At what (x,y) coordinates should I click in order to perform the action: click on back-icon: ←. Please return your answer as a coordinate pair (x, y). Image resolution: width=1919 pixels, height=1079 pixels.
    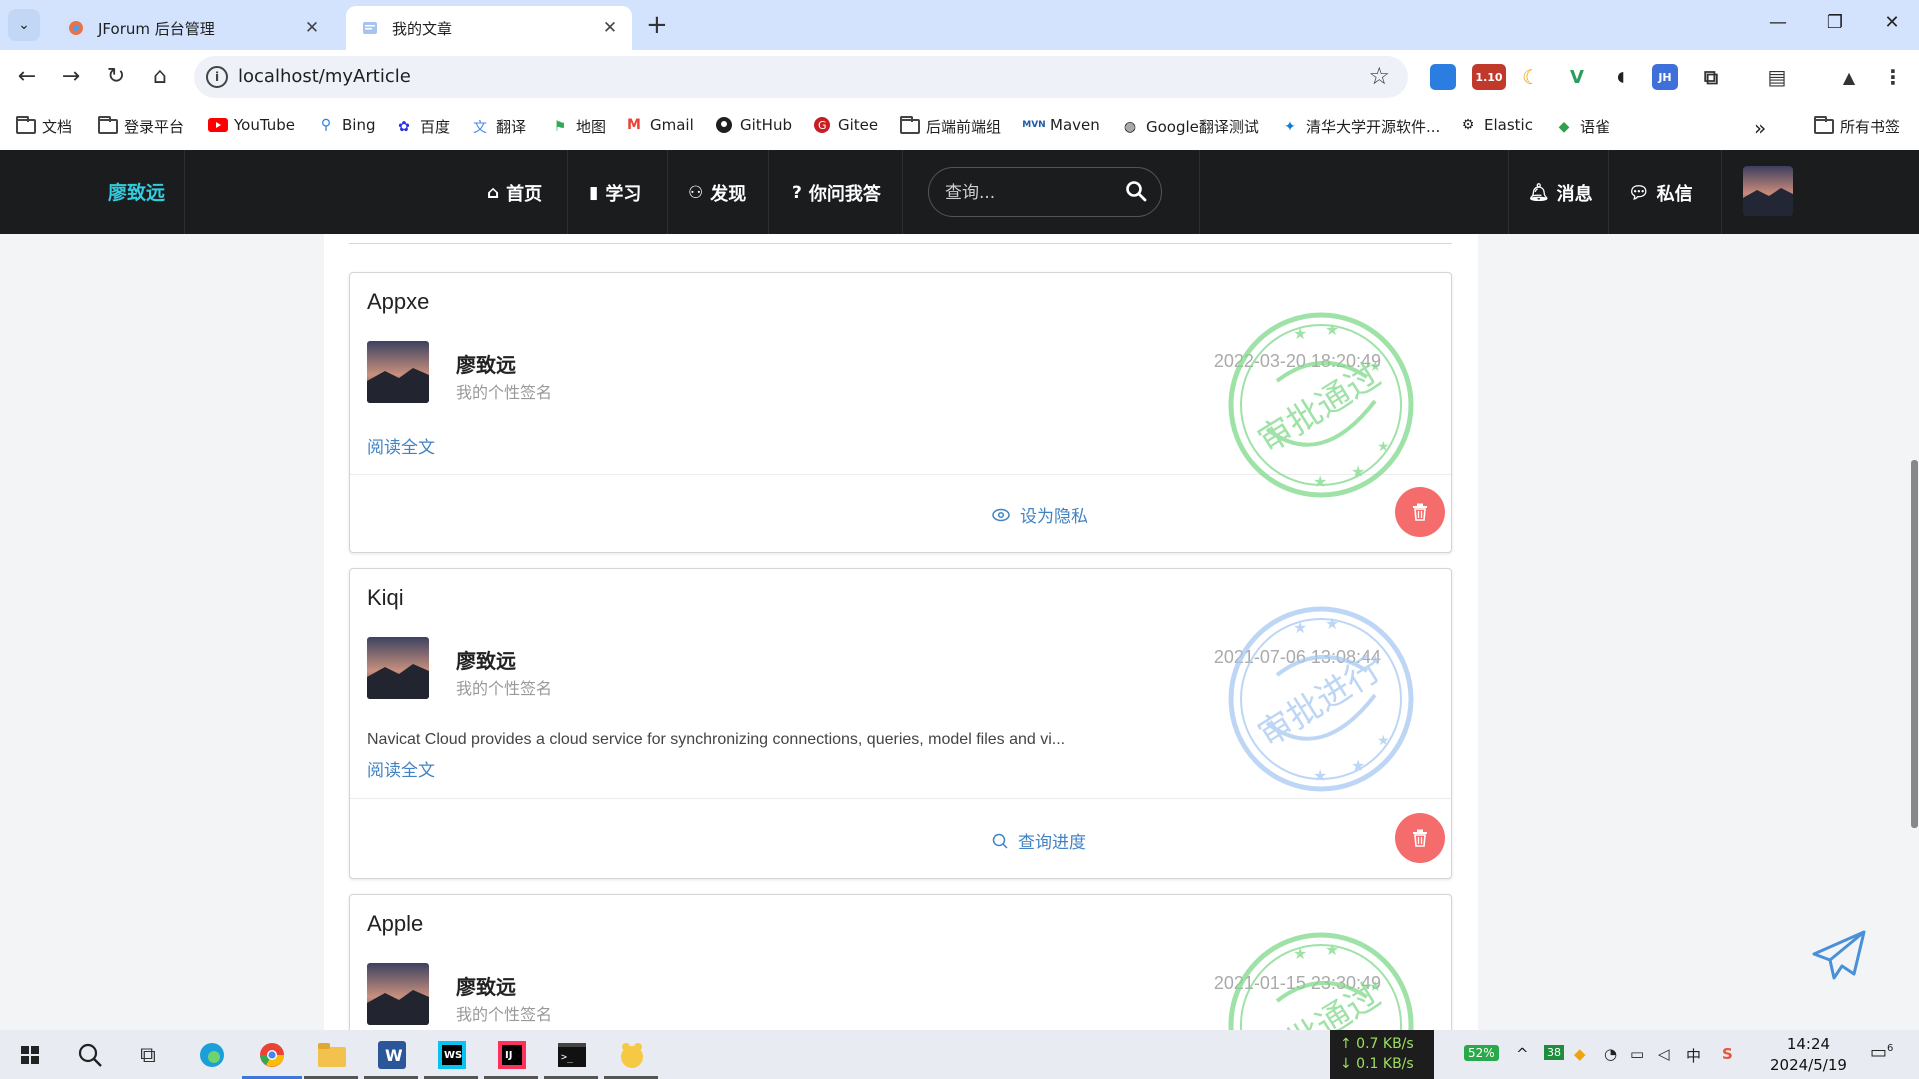
    Looking at the image, I should click on (27, 77).